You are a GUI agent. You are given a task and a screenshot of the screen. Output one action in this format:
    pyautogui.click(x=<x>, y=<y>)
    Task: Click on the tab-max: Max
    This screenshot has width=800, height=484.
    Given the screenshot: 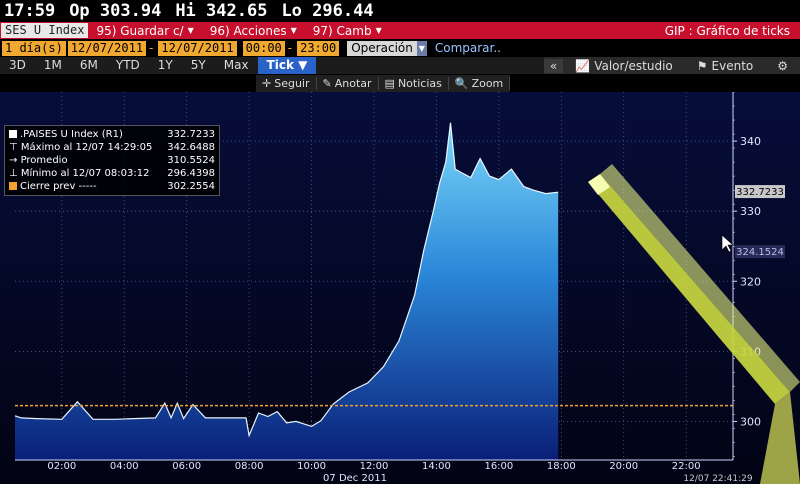 What is the action you would take?
    pyautogui.click(x=236, y=65)
    